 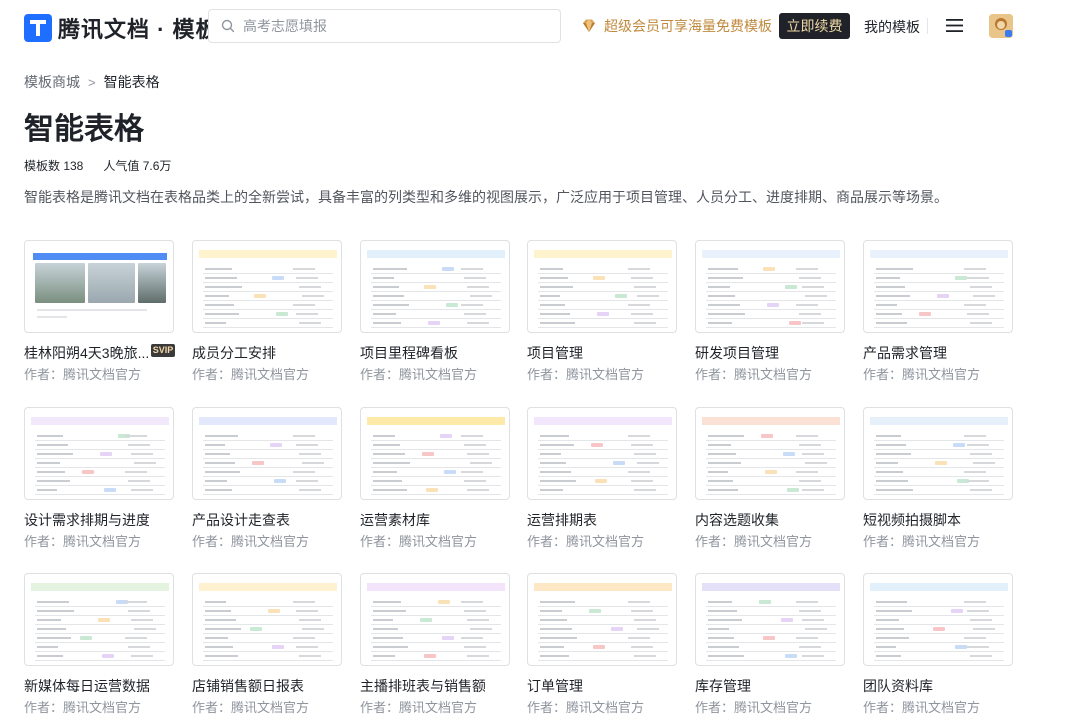 What do you see at coordinates (422, 353) in the screenshot?
I see `template-title: 项目里程碑看板` at bounding box center [422, 353].